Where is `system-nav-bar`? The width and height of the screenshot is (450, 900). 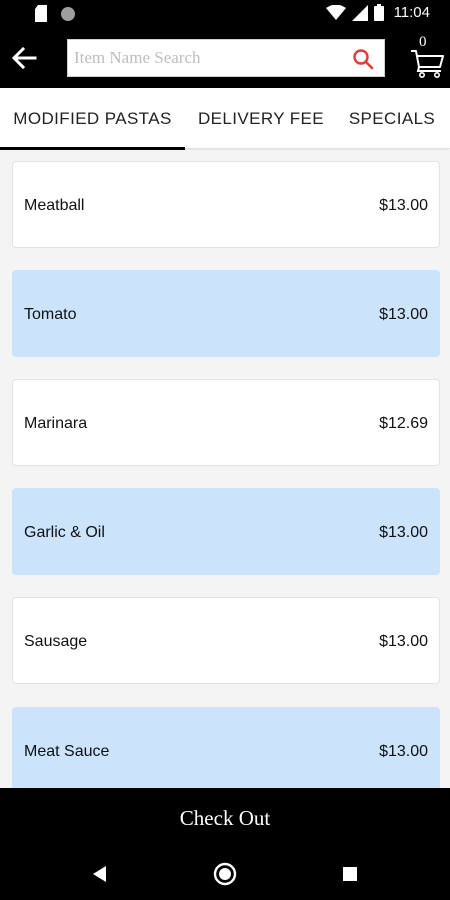 system-nav-bar is located at coordinates (225, 874).